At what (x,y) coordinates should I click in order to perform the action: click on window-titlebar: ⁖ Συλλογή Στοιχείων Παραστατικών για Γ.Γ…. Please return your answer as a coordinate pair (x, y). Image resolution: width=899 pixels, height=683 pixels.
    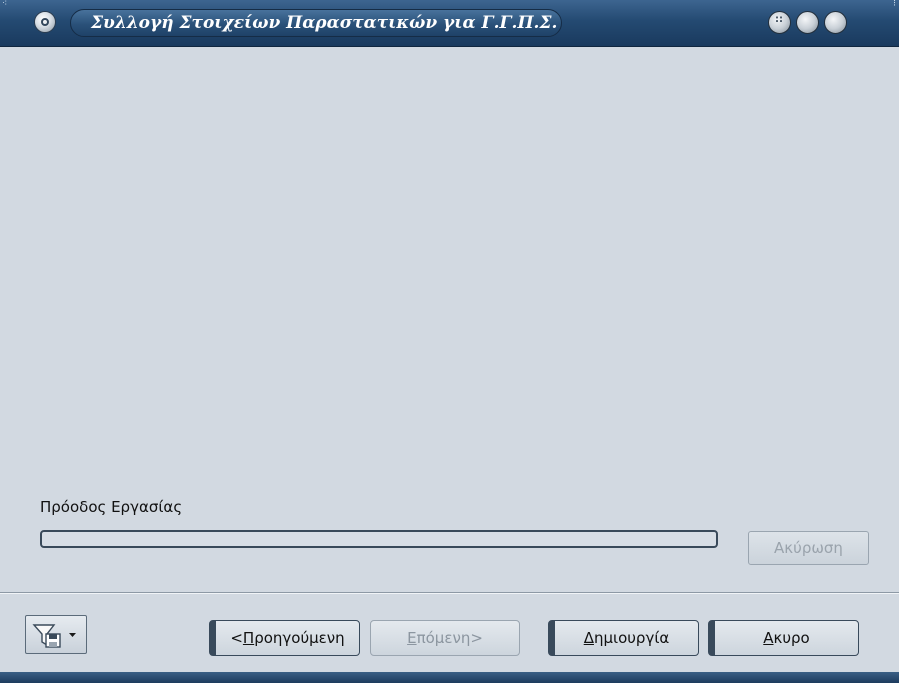
    Looking at the image, I should click on (449, 23).